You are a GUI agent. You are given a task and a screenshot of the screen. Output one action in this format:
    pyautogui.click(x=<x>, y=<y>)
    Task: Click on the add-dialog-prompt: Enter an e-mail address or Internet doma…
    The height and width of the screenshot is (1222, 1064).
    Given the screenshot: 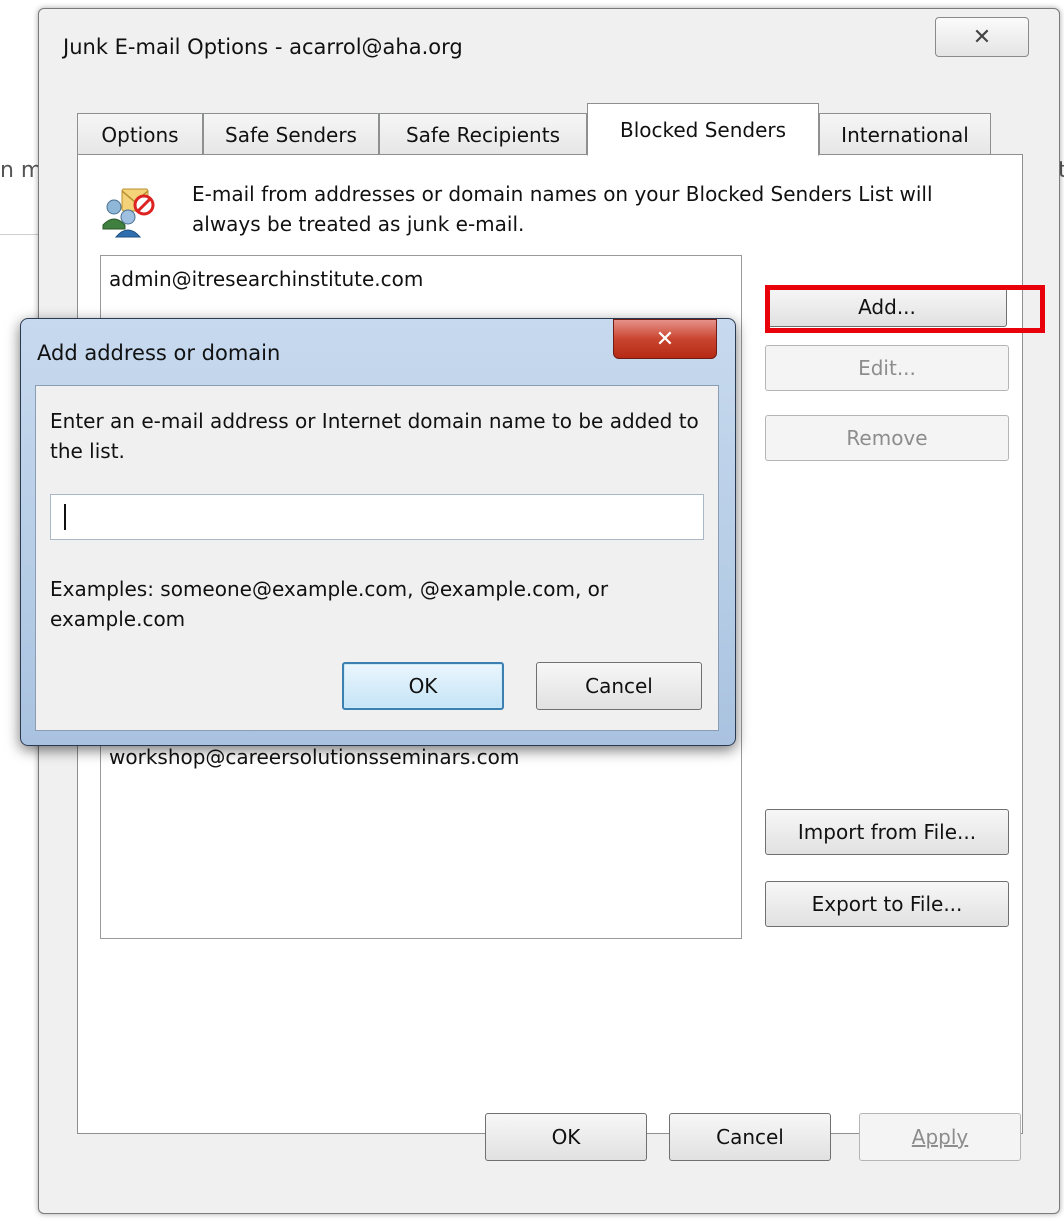 What is the action you would take?
    pyautogui.click(x=374, y=436)
    